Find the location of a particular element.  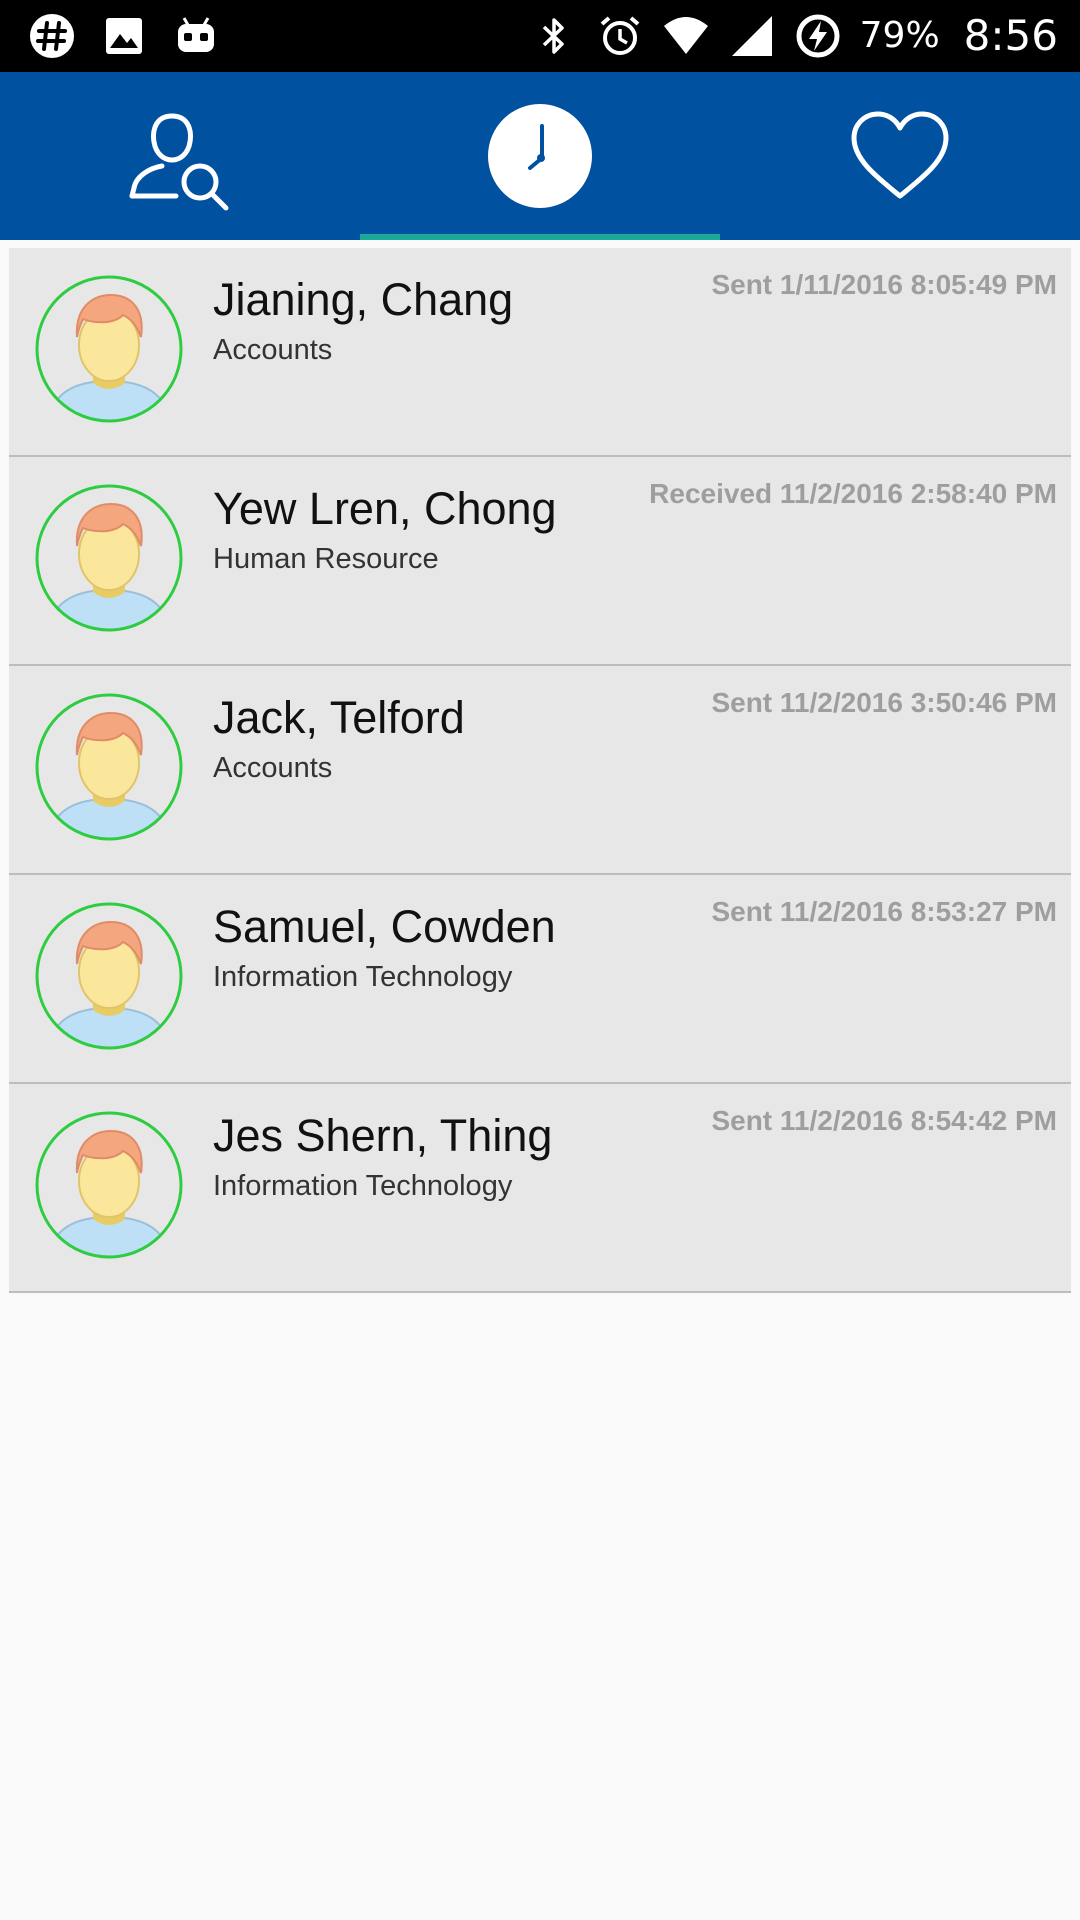

contact-department: Human Resource is located at coordinates (326, 559).